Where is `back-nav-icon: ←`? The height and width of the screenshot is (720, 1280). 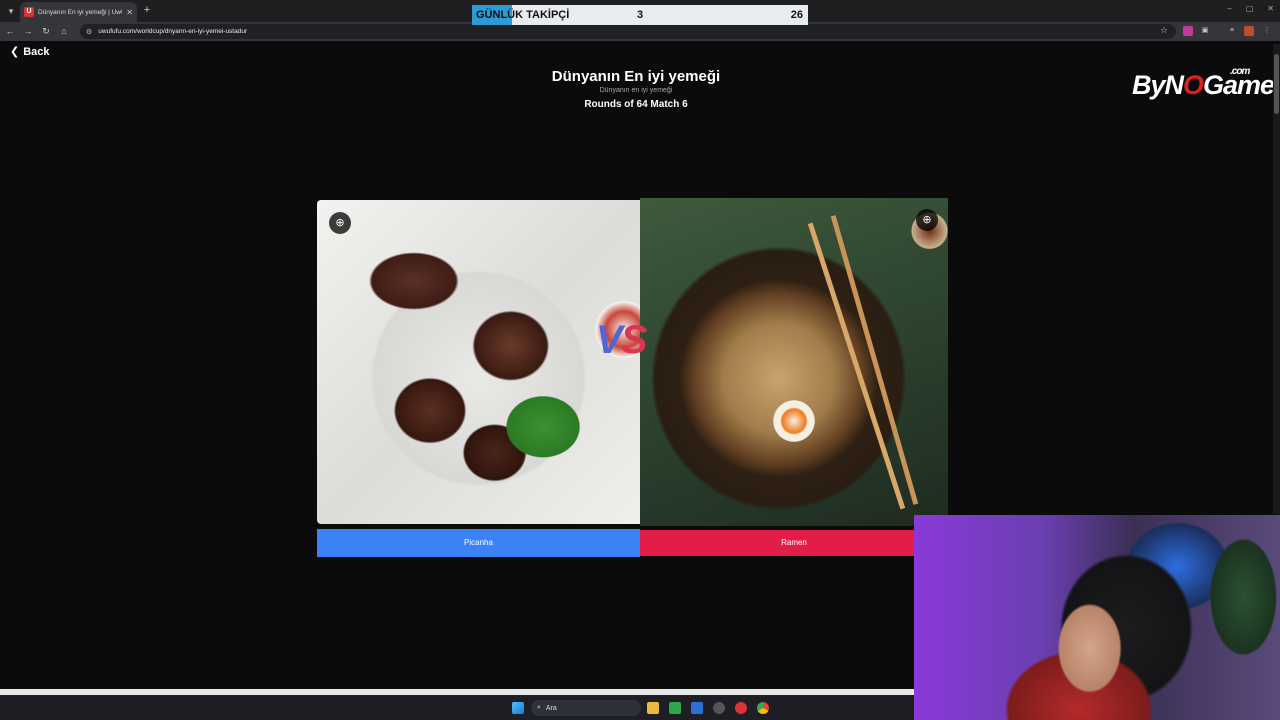
back-nav-icon: ← is located at coordinates (10, 31).